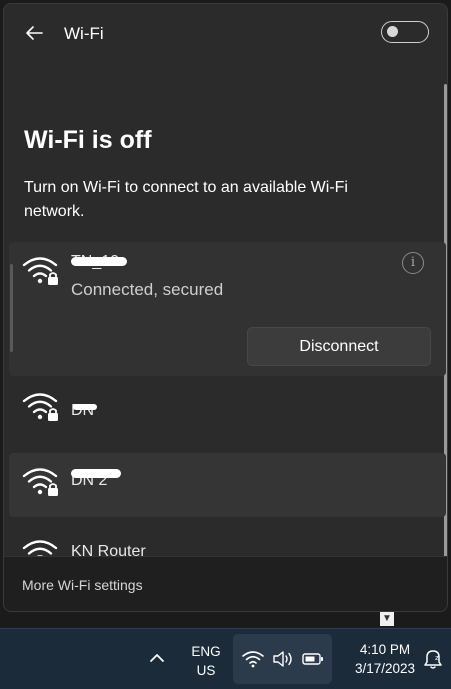 The height and width of the screenshot is (689, 451). What do you see at coordinates (405, 32) in the screenshot?
I see `wifi-toggle` at bounding box center [405, 32].